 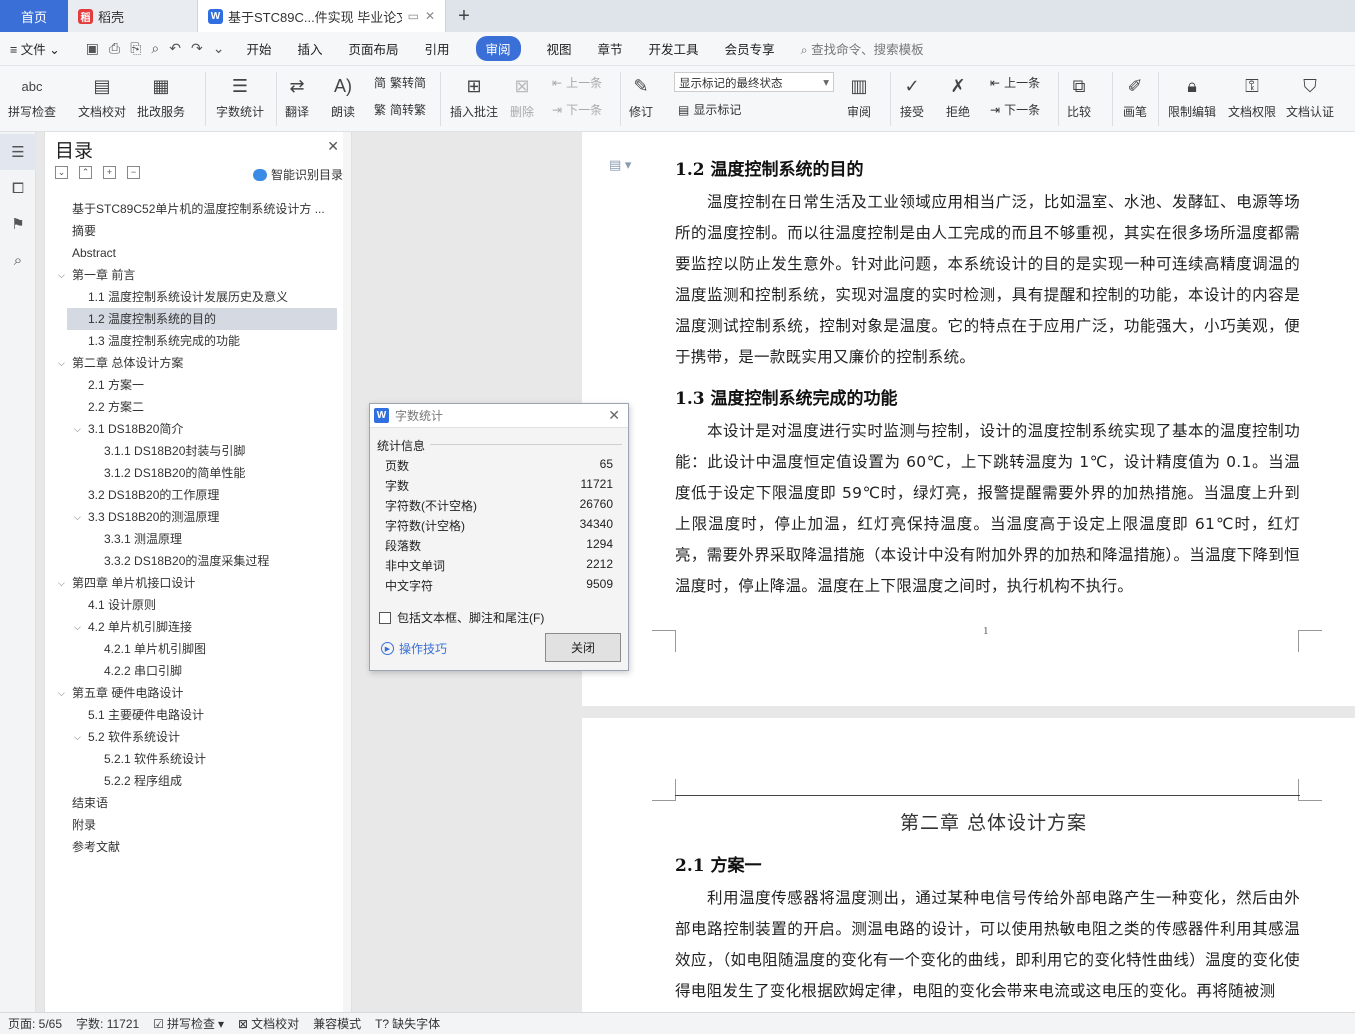 What do you see at coordinates (750, 48) in the screenshot?
I see `menu-member: 会员专享` at bounding box center [750, 48].